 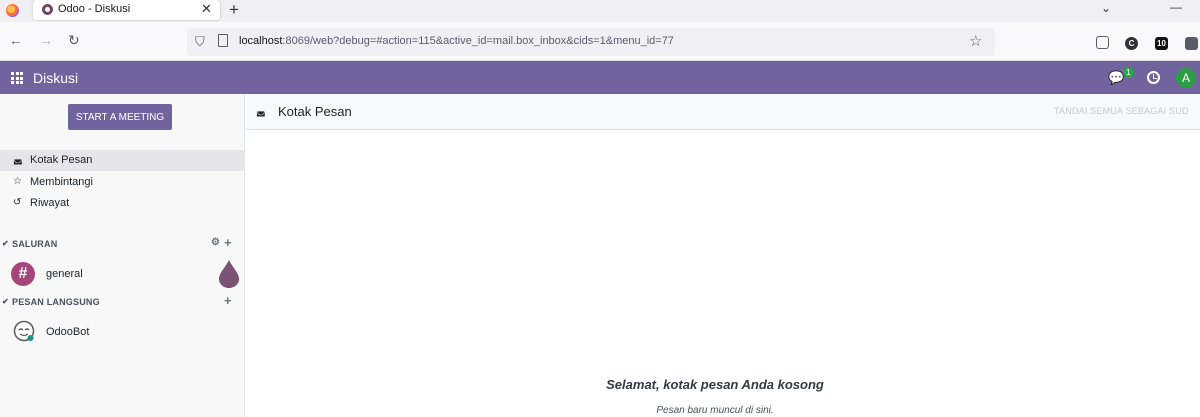 What do you see at coordinates (1102, 42) in the screenshot?
I see `pocket-icon` at bounding box center [1102, 42].